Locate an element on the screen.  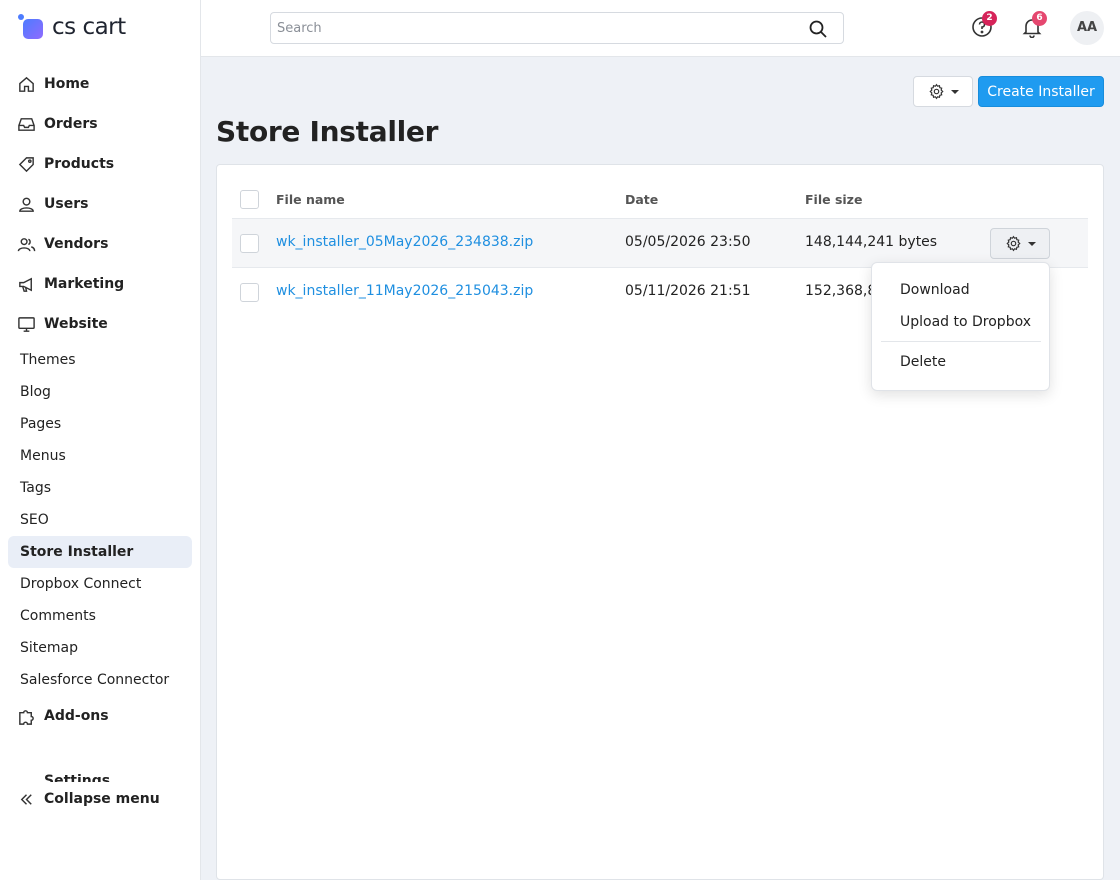
sidebar-item-settings: Settings is located at coordinates (101, 776).